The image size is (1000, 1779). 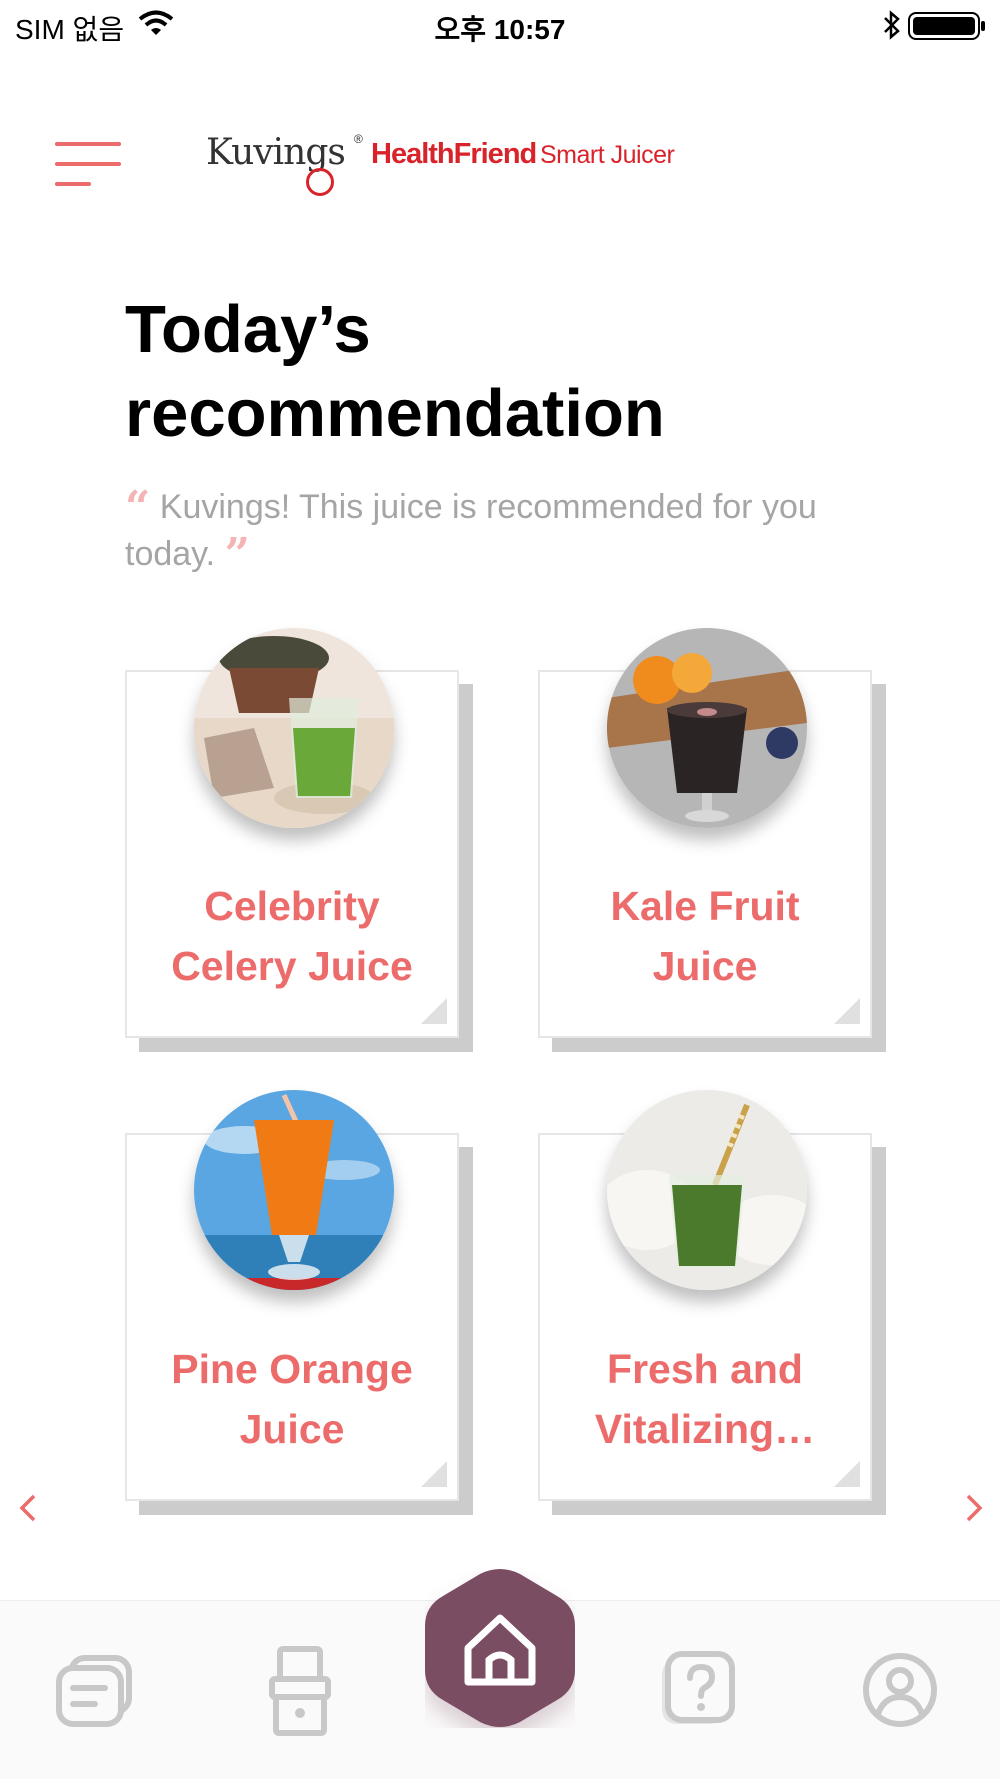 I want to click on home-button, so click(x=500, y=1648).